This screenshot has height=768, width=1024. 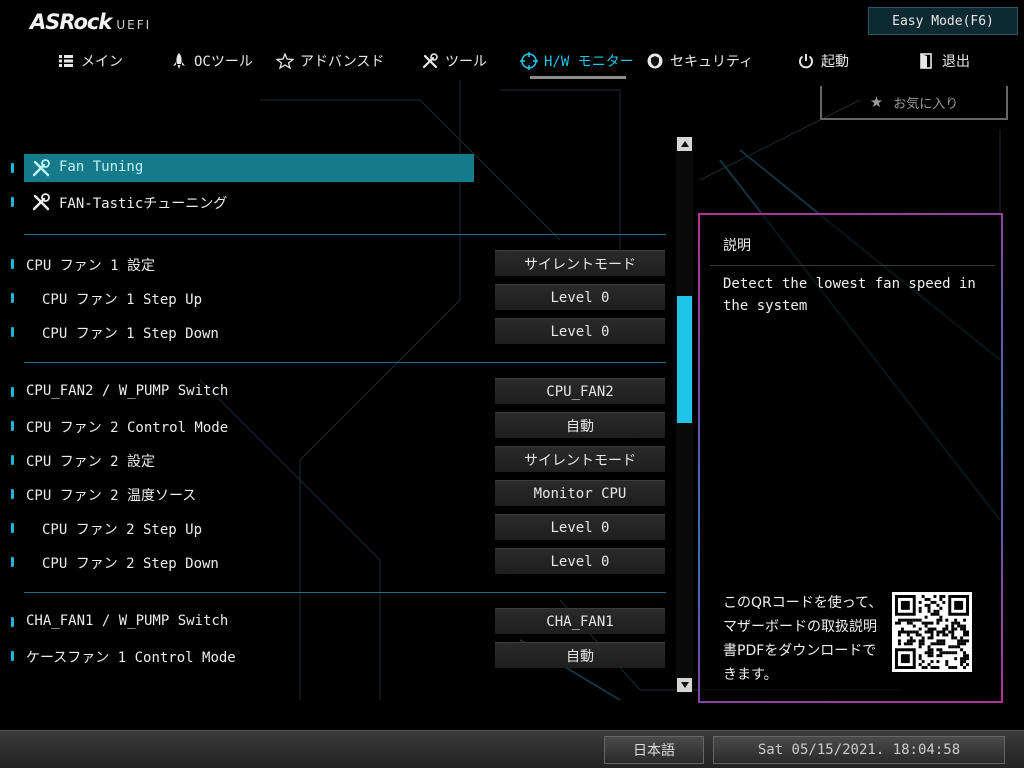 I want to click on tab-hw-monitor: H/W モニター, so click(x=577, y=61).